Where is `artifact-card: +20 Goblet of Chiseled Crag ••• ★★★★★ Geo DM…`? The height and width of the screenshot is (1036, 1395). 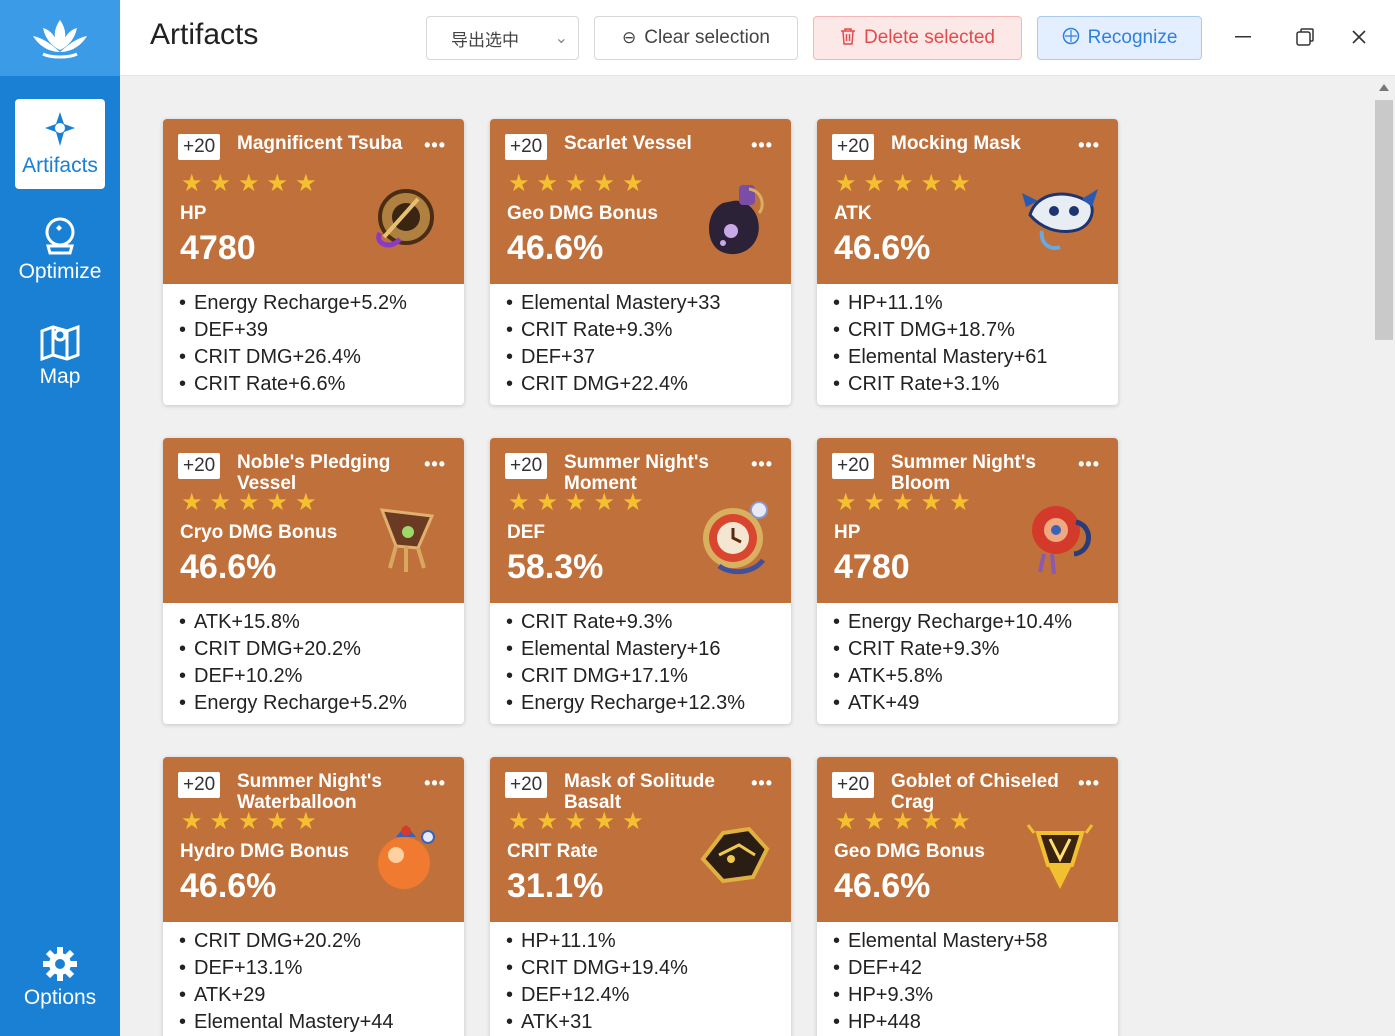
artifact-card: +20 Goblet of Chiseled Crag ••• ★★★★★ Geo DM… is located at coordinates (967, 896).